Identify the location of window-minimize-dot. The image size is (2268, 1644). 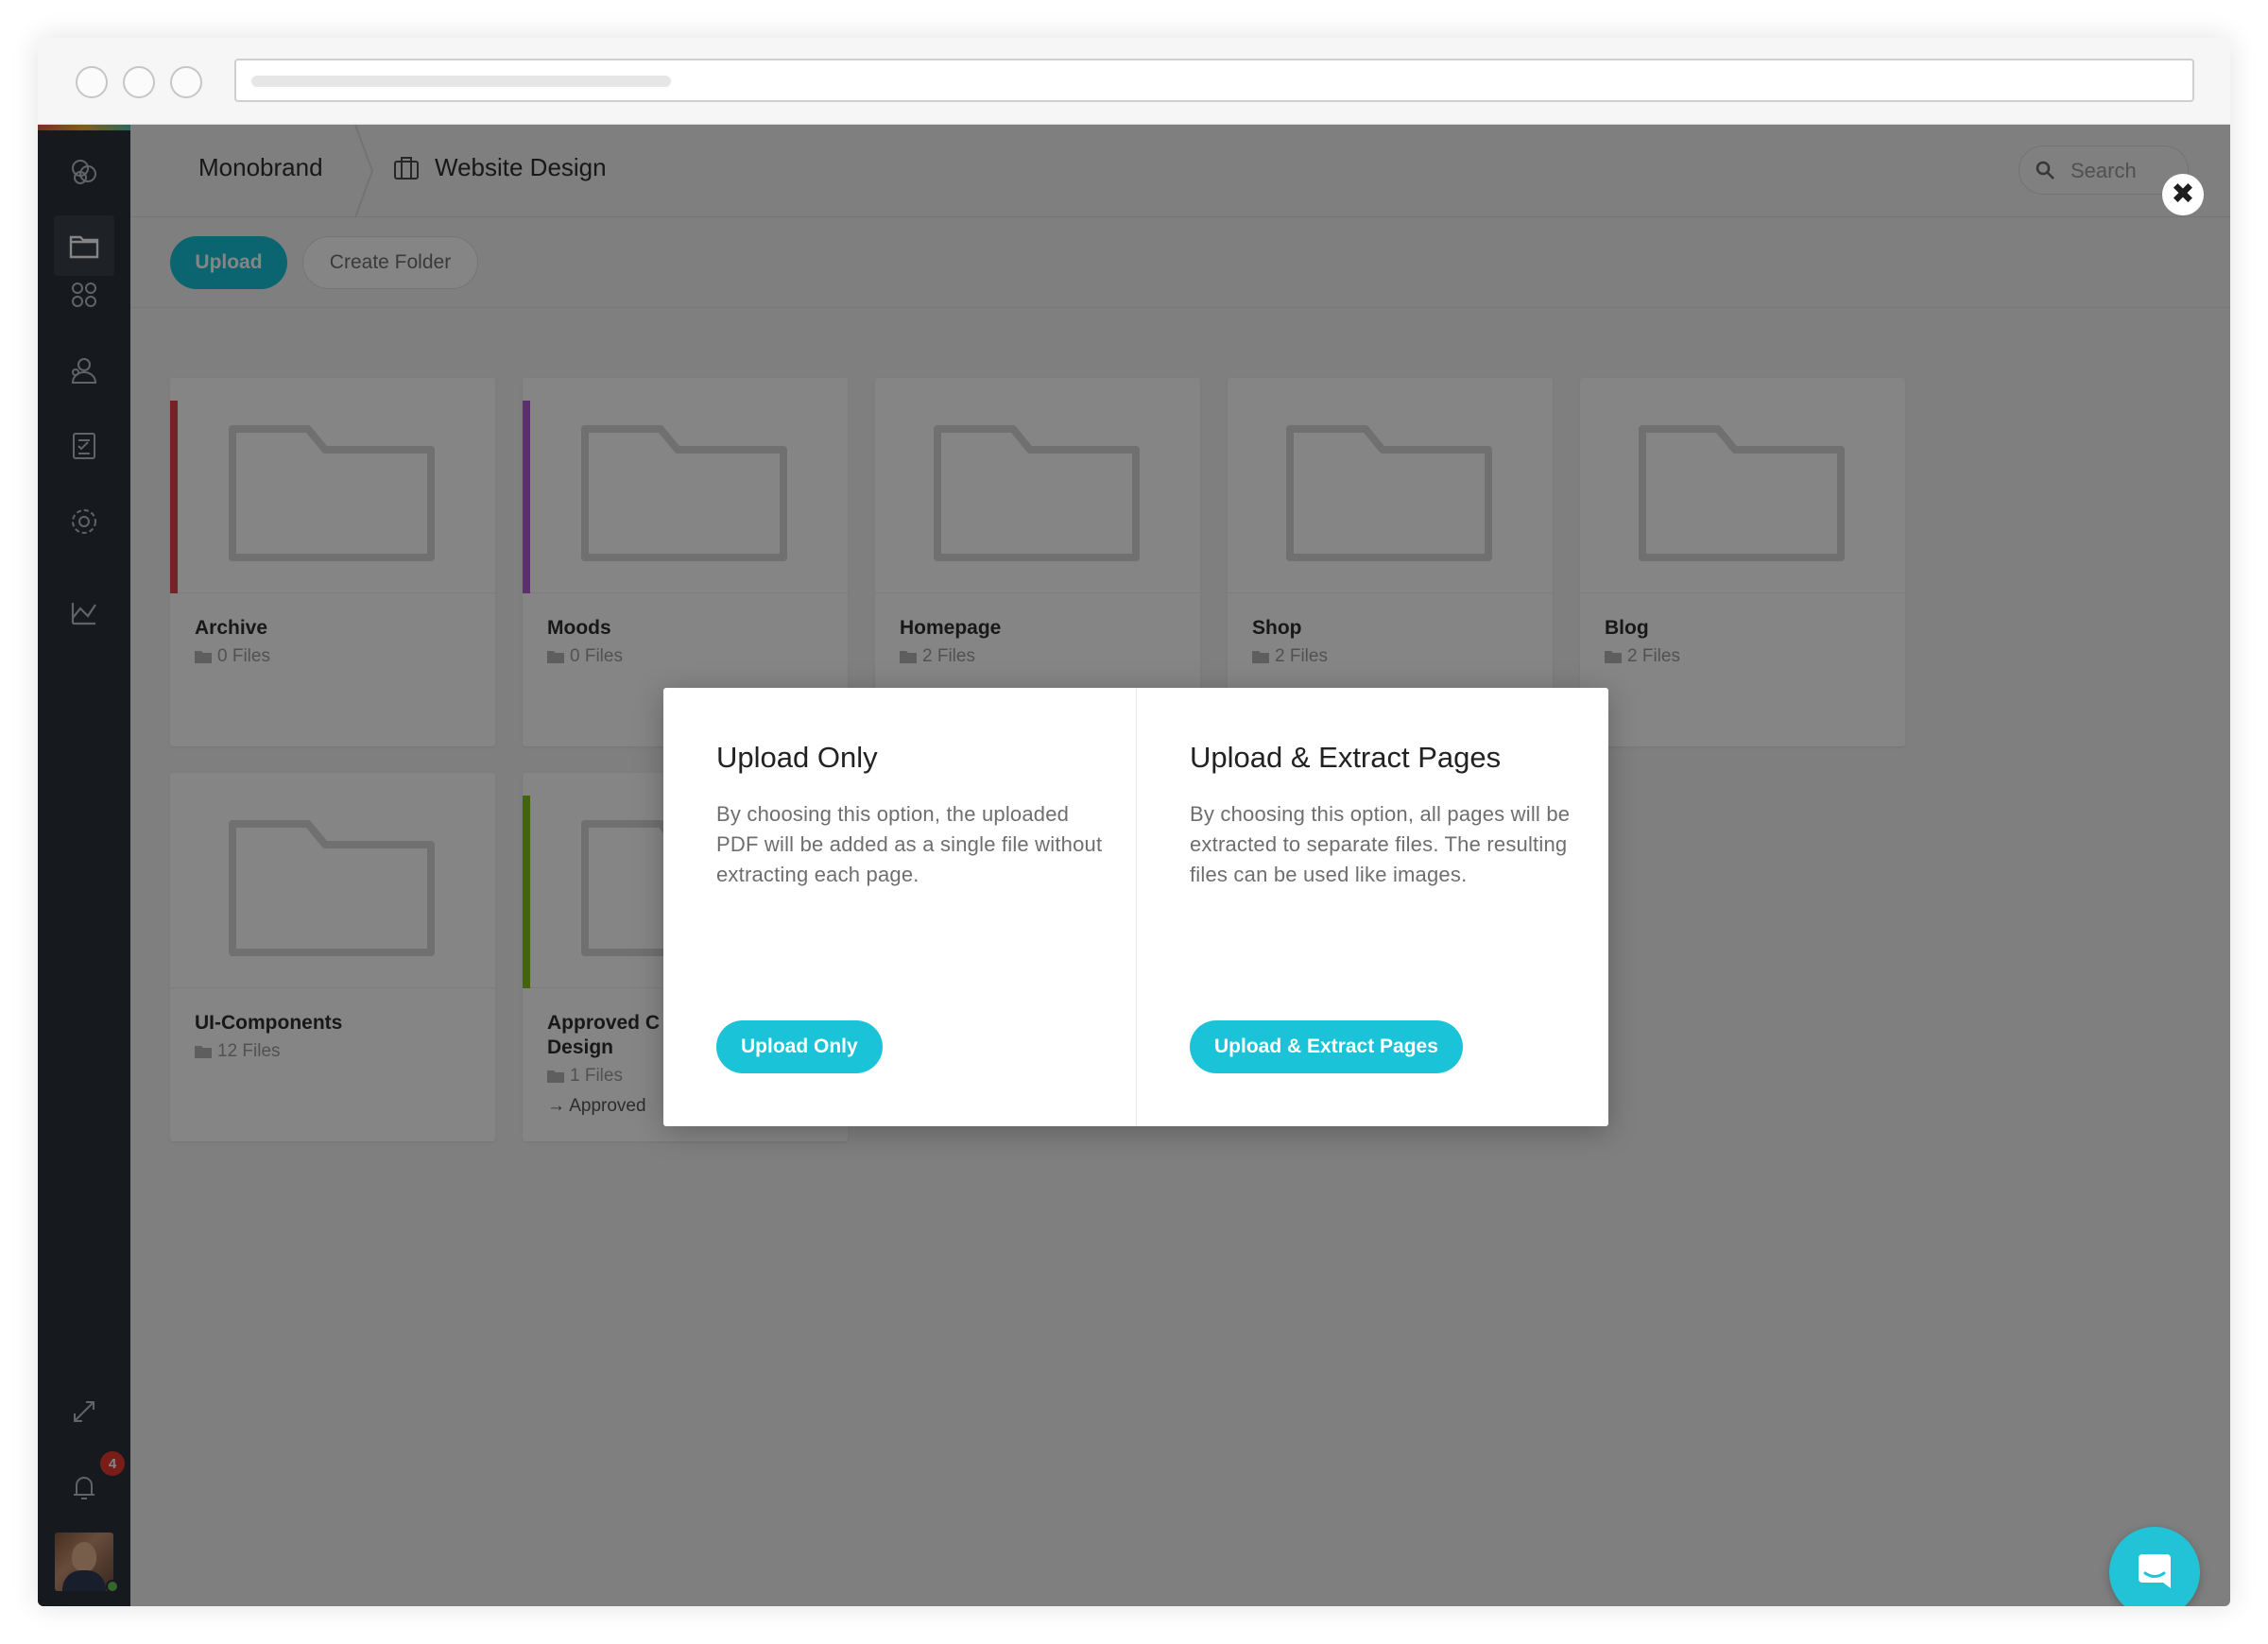
(139, 82).